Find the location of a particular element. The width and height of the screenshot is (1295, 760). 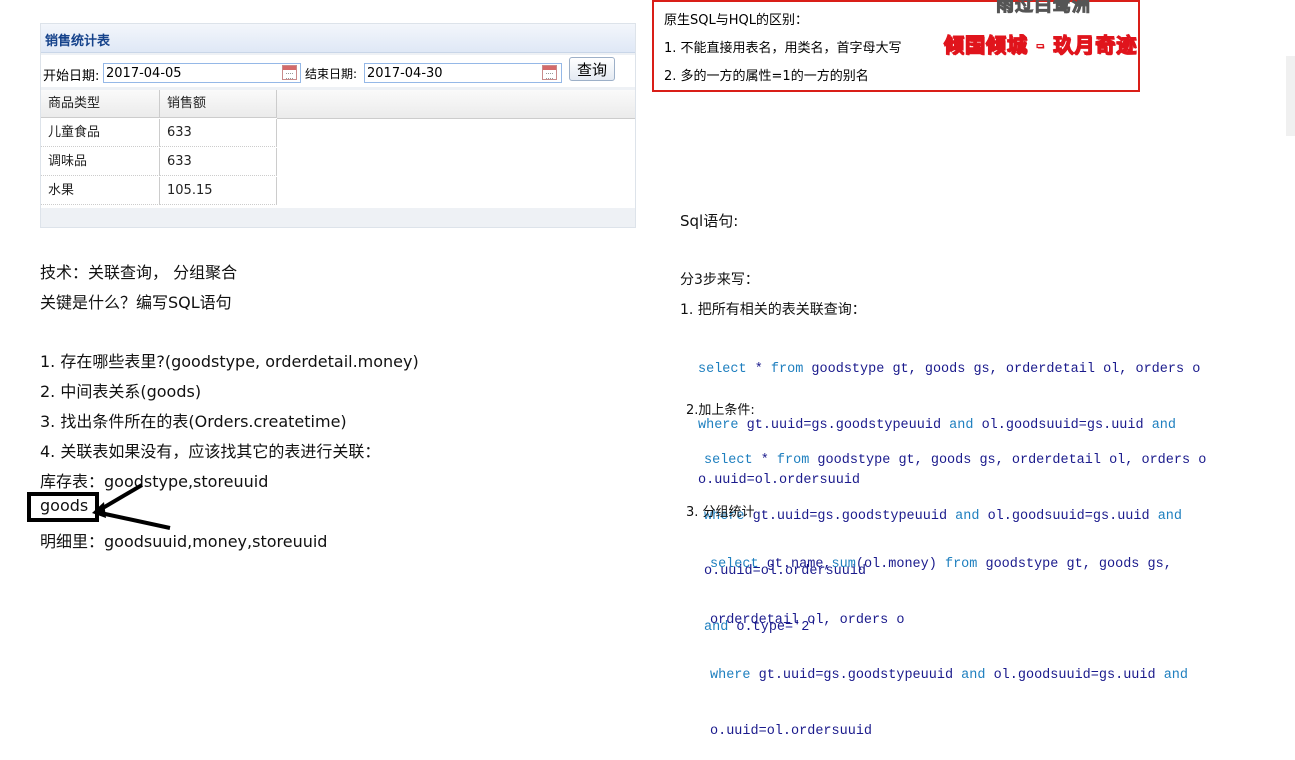

code-line: o.uuid=ol.ordersuuid is located at coordinates (791, 731).